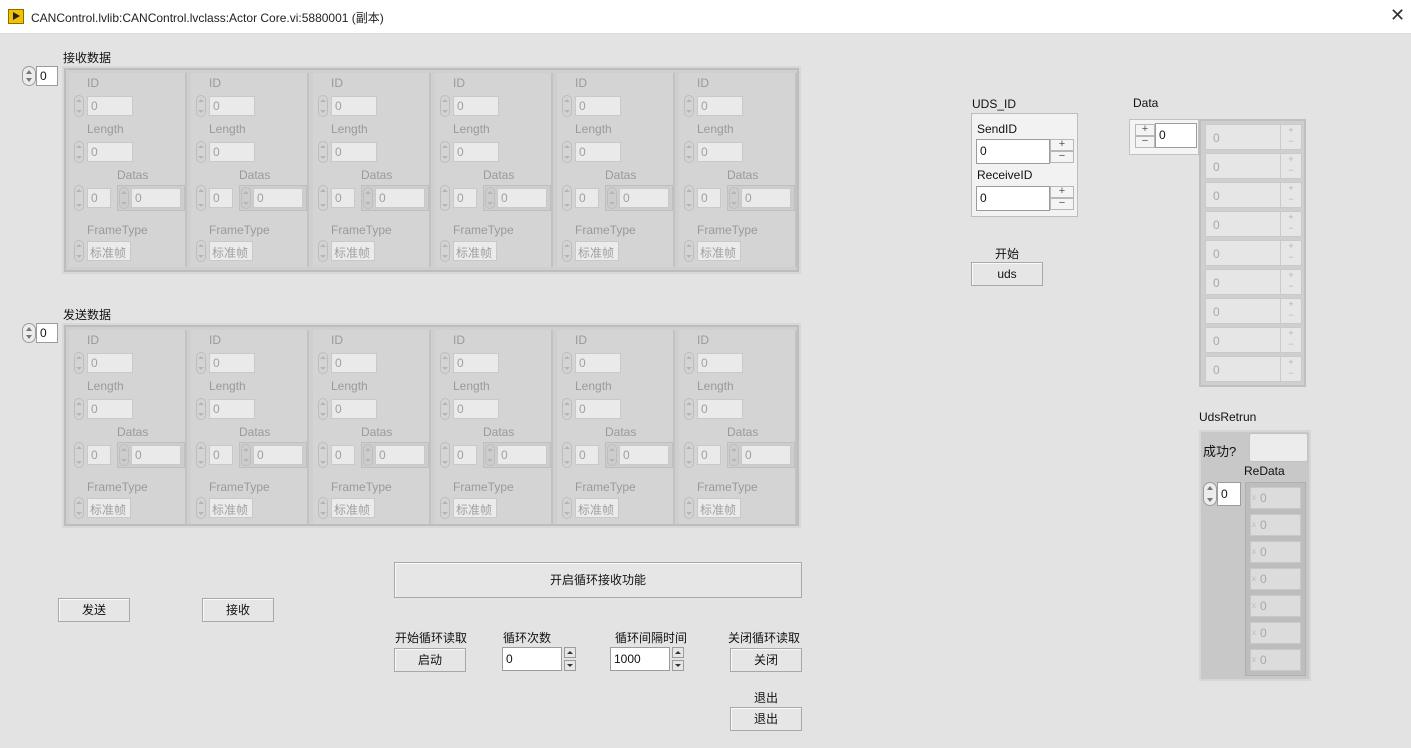 Image resolution: width=1411 pixels, height=748 pixels. What do you see at coordinates (1397, 15) in the screenshot?
I see `close-icon: ✕` at bounding box center [1397, 15].